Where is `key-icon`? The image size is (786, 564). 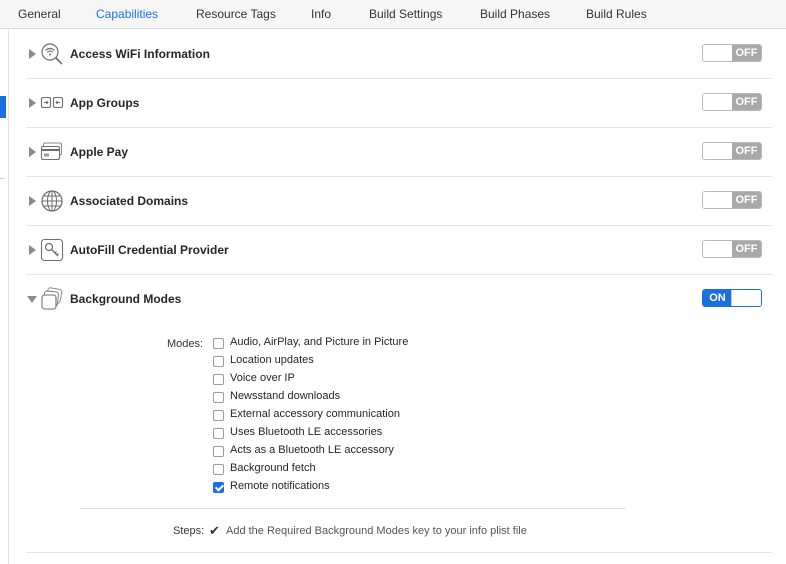 key-icon is located at coordinates (52, 250).